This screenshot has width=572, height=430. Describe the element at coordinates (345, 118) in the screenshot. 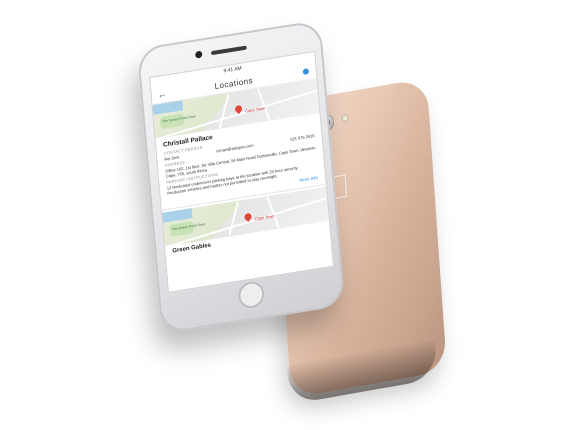

I see `flash-icon` at that location.